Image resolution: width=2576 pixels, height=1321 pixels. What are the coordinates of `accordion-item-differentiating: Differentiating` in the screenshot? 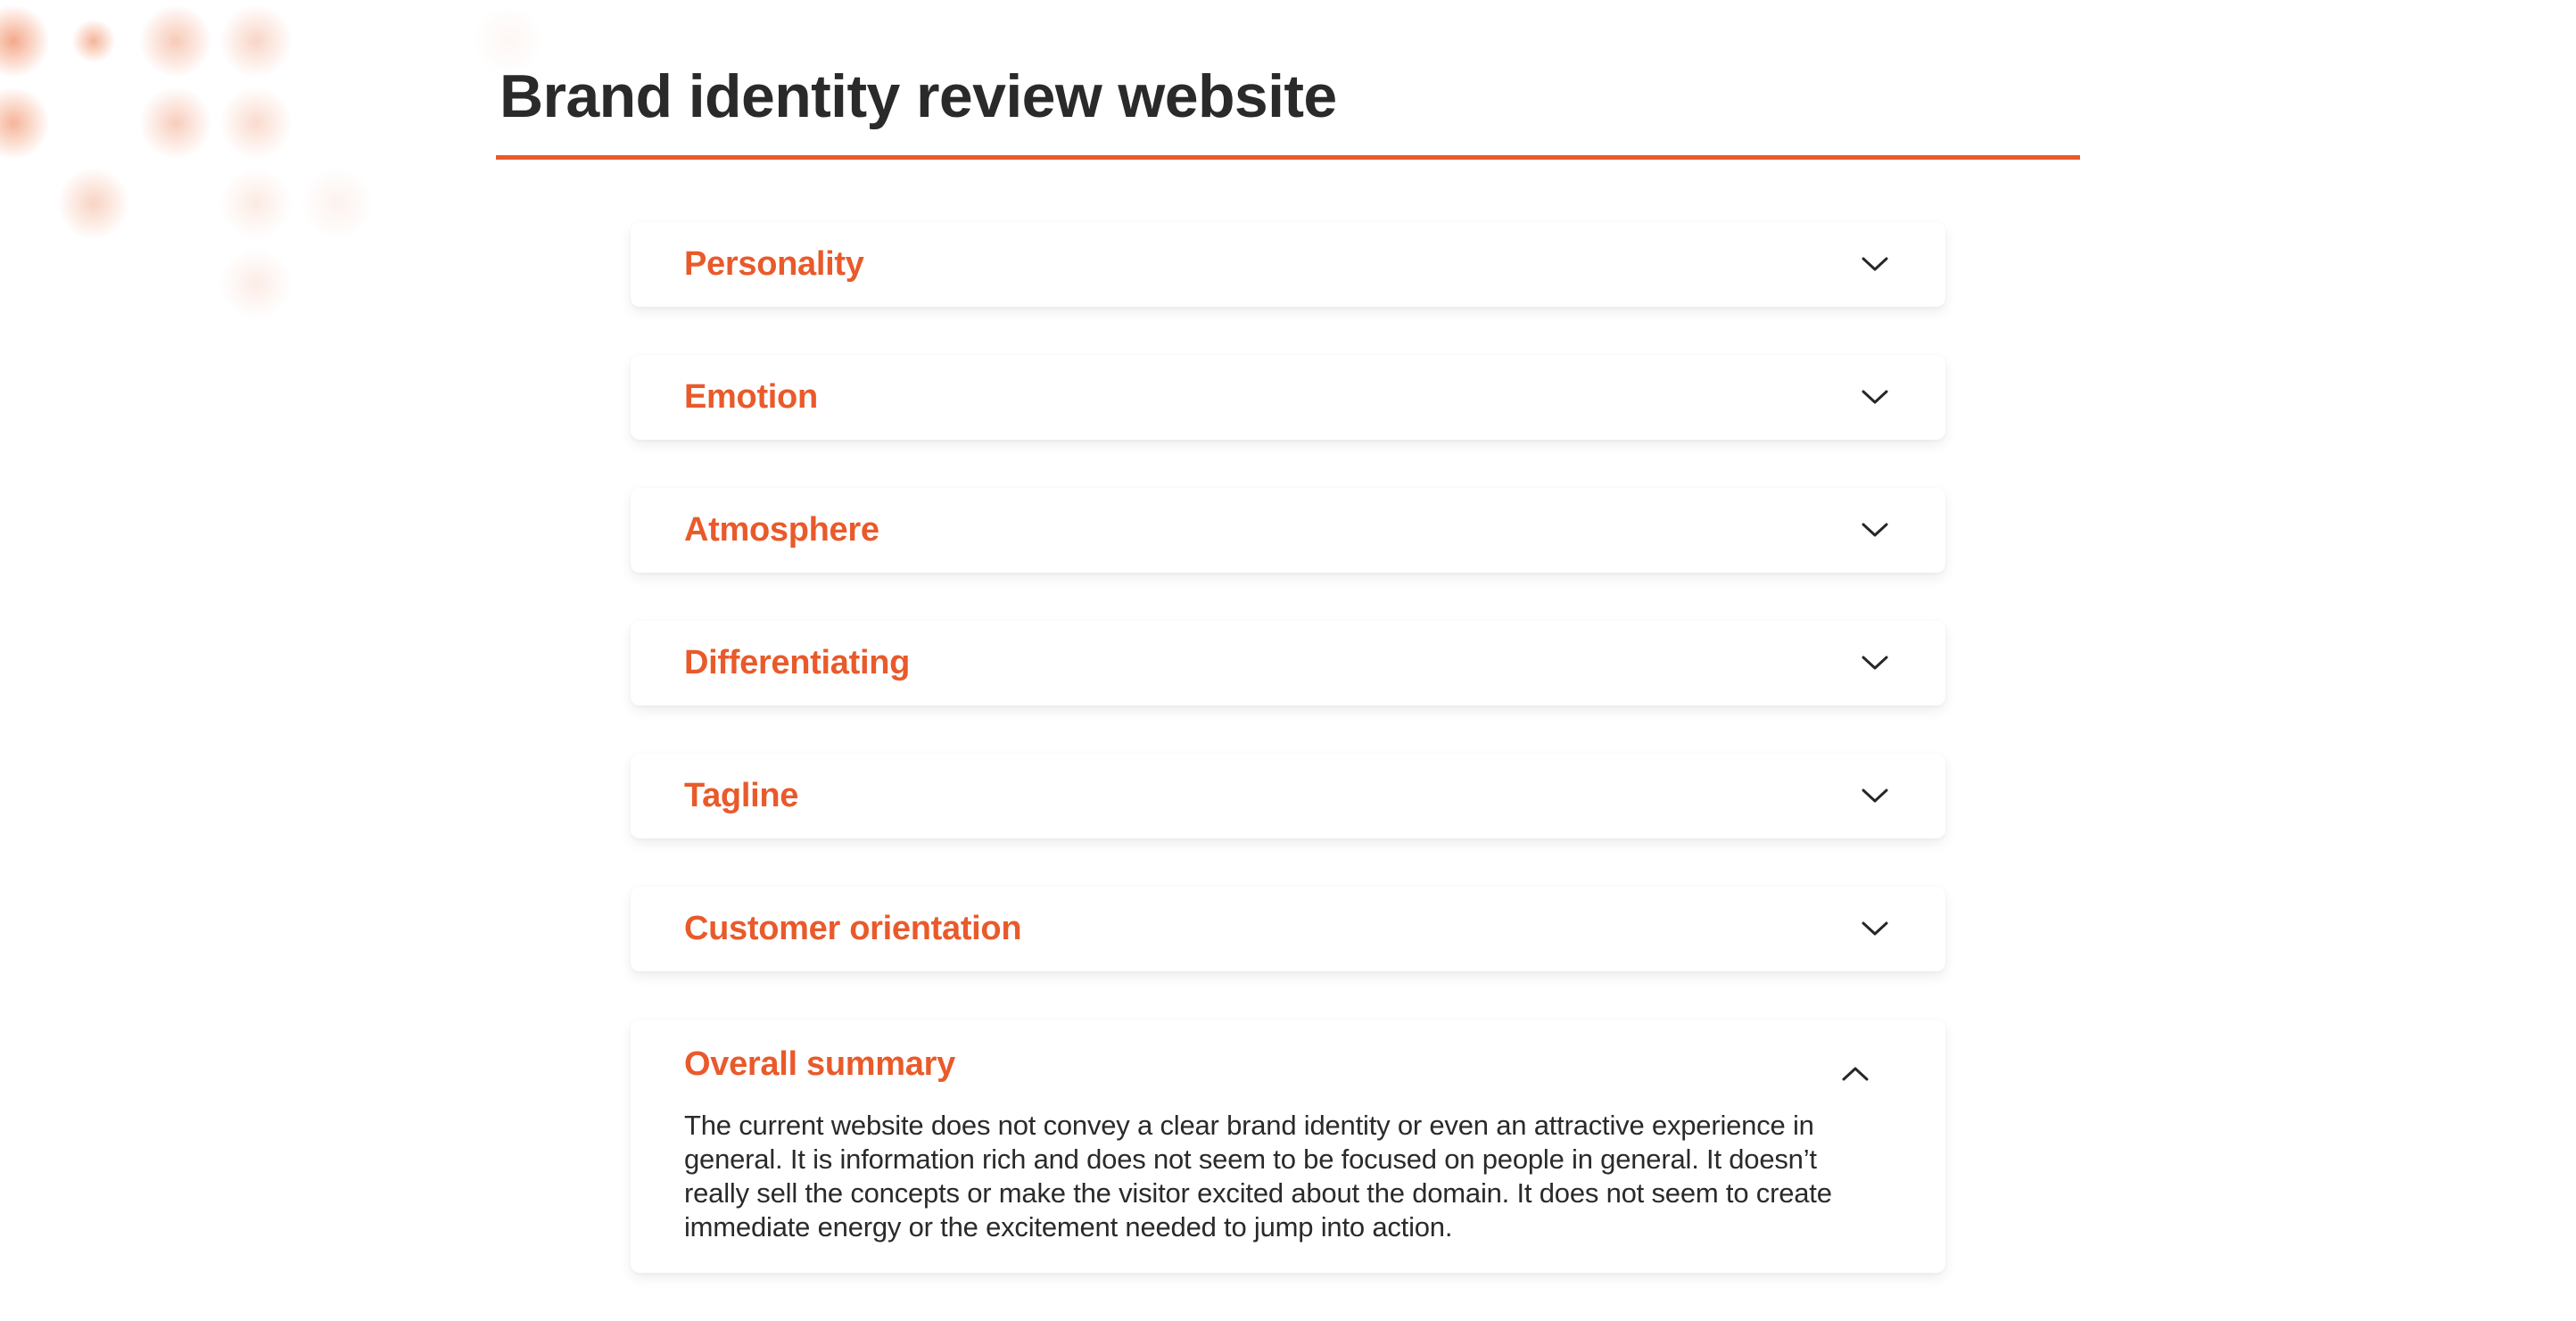 It's located at (1288, 663).